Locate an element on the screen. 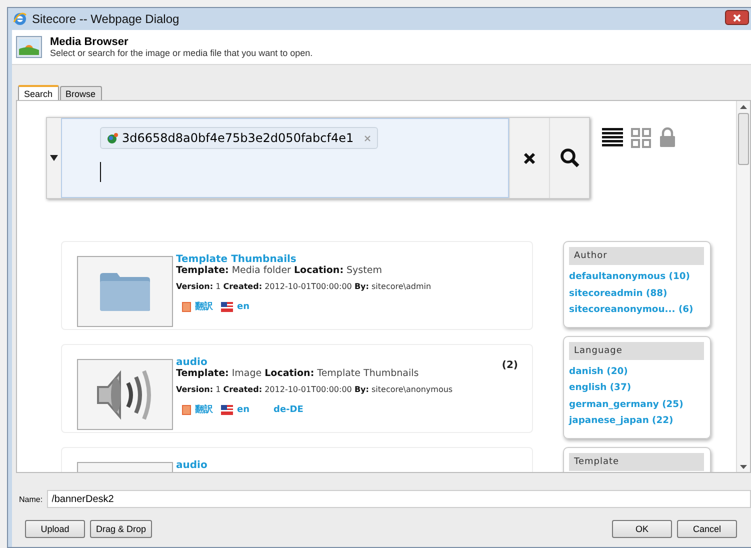 The image size is (751, 548). dialog-button: Upload is located at coordinates (55, 529).